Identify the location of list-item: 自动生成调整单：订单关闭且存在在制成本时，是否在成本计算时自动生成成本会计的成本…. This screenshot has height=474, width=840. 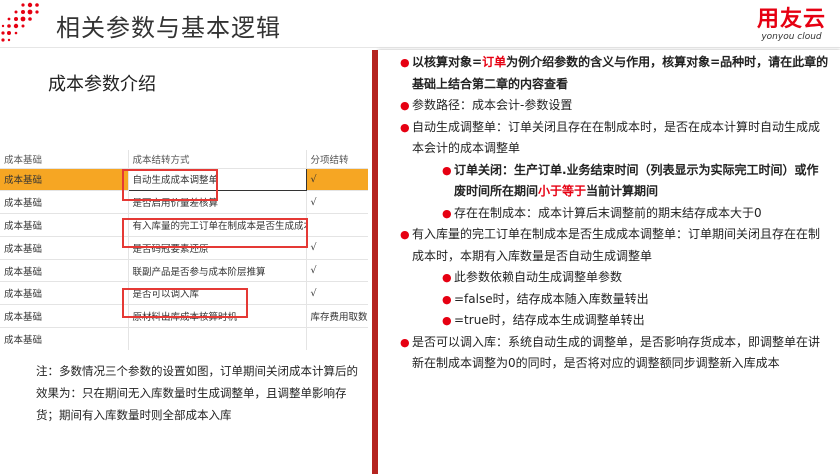
(615, 138).